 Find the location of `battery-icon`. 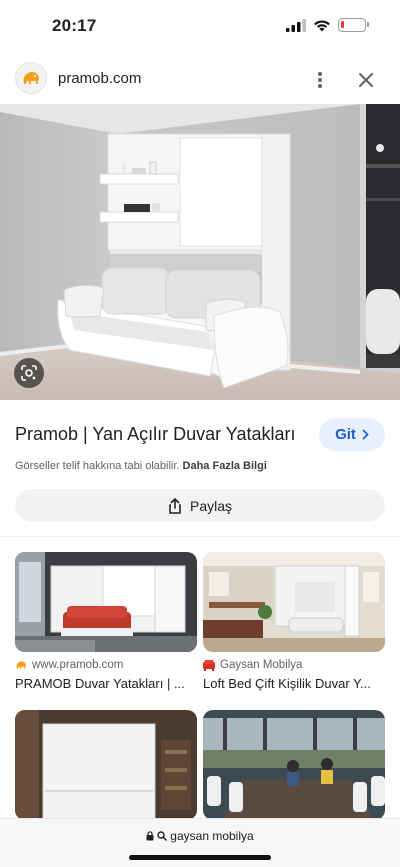

battery-icon is located at coordinates (353, 25).